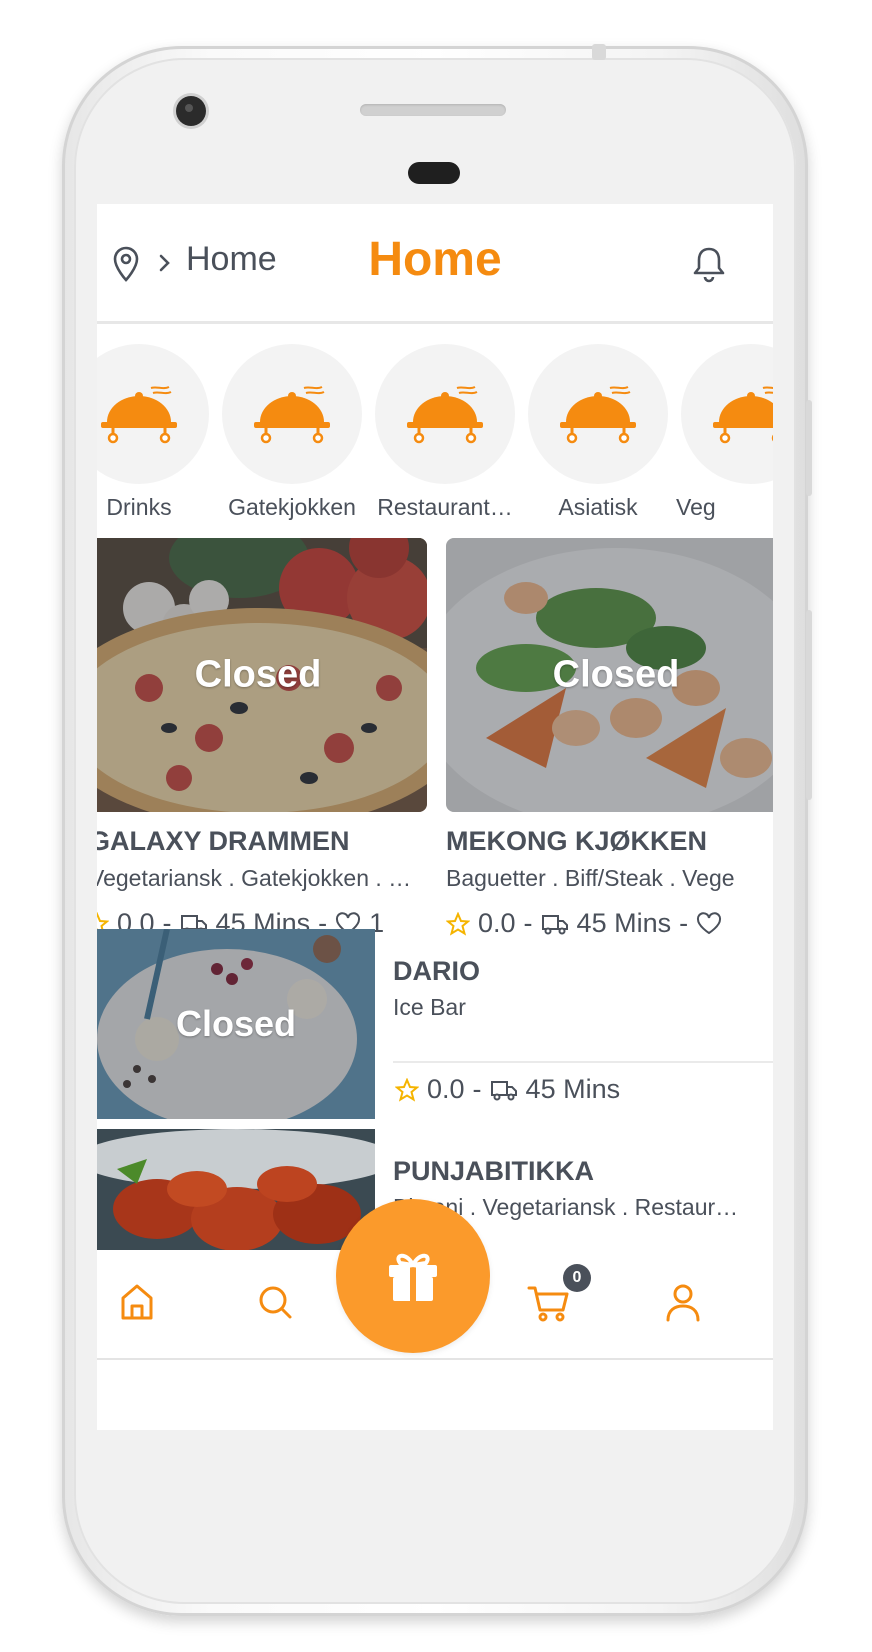  I want to click on restaurant-name: MEKONG KJØKKEN, so click(577, 841).